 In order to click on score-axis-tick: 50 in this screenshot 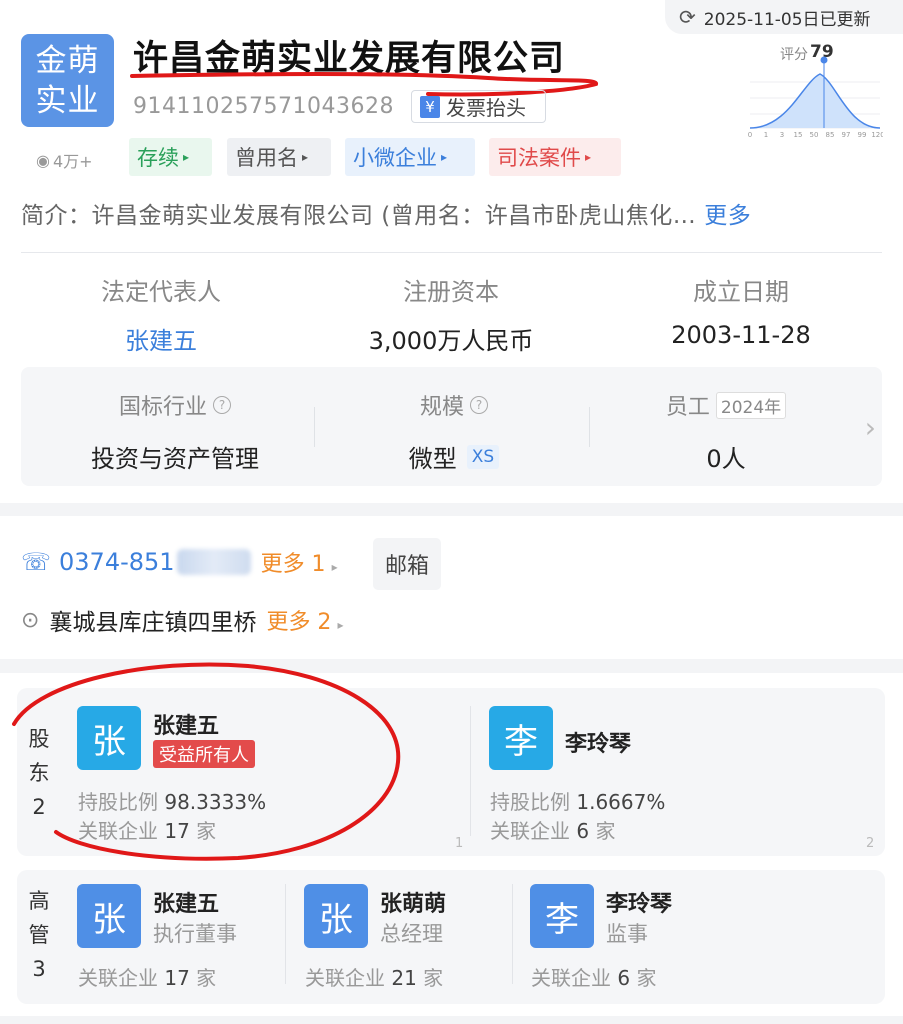, I will do `click(814, 134)`.